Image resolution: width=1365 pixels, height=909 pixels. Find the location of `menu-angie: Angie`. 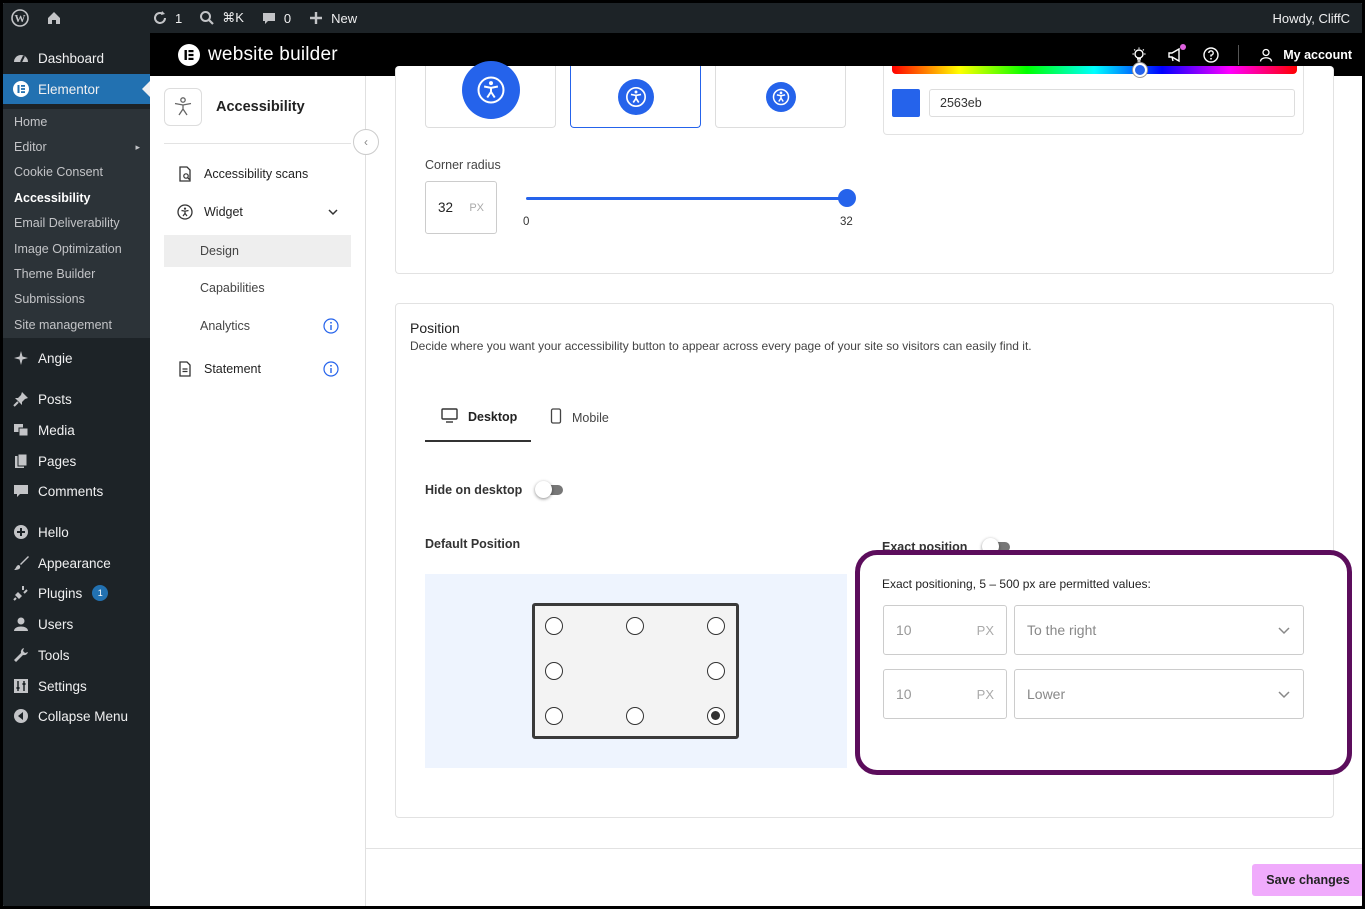

menu-angie: Angie is located at coordinates (76, 358).